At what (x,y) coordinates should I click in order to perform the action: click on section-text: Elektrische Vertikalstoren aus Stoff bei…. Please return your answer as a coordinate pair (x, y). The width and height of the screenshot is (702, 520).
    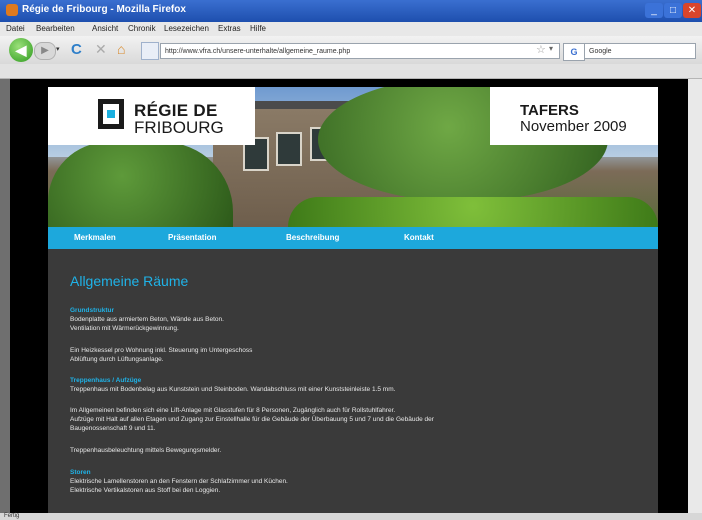
    Looking at the image, I should click on (145, 490).